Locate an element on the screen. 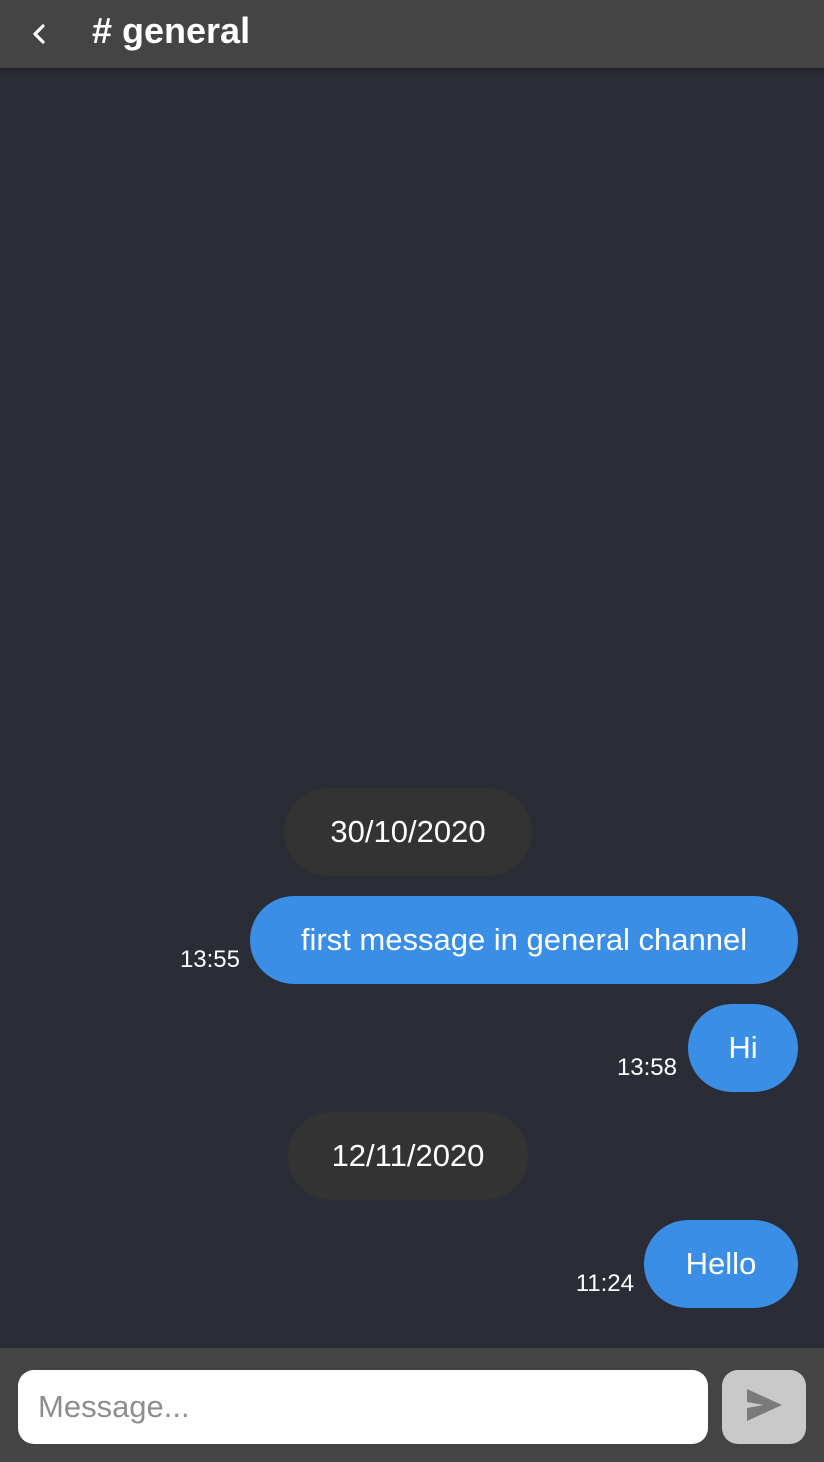 This screenshot has height=1462, width=824. send-button is located at coordinates (764, 1407).